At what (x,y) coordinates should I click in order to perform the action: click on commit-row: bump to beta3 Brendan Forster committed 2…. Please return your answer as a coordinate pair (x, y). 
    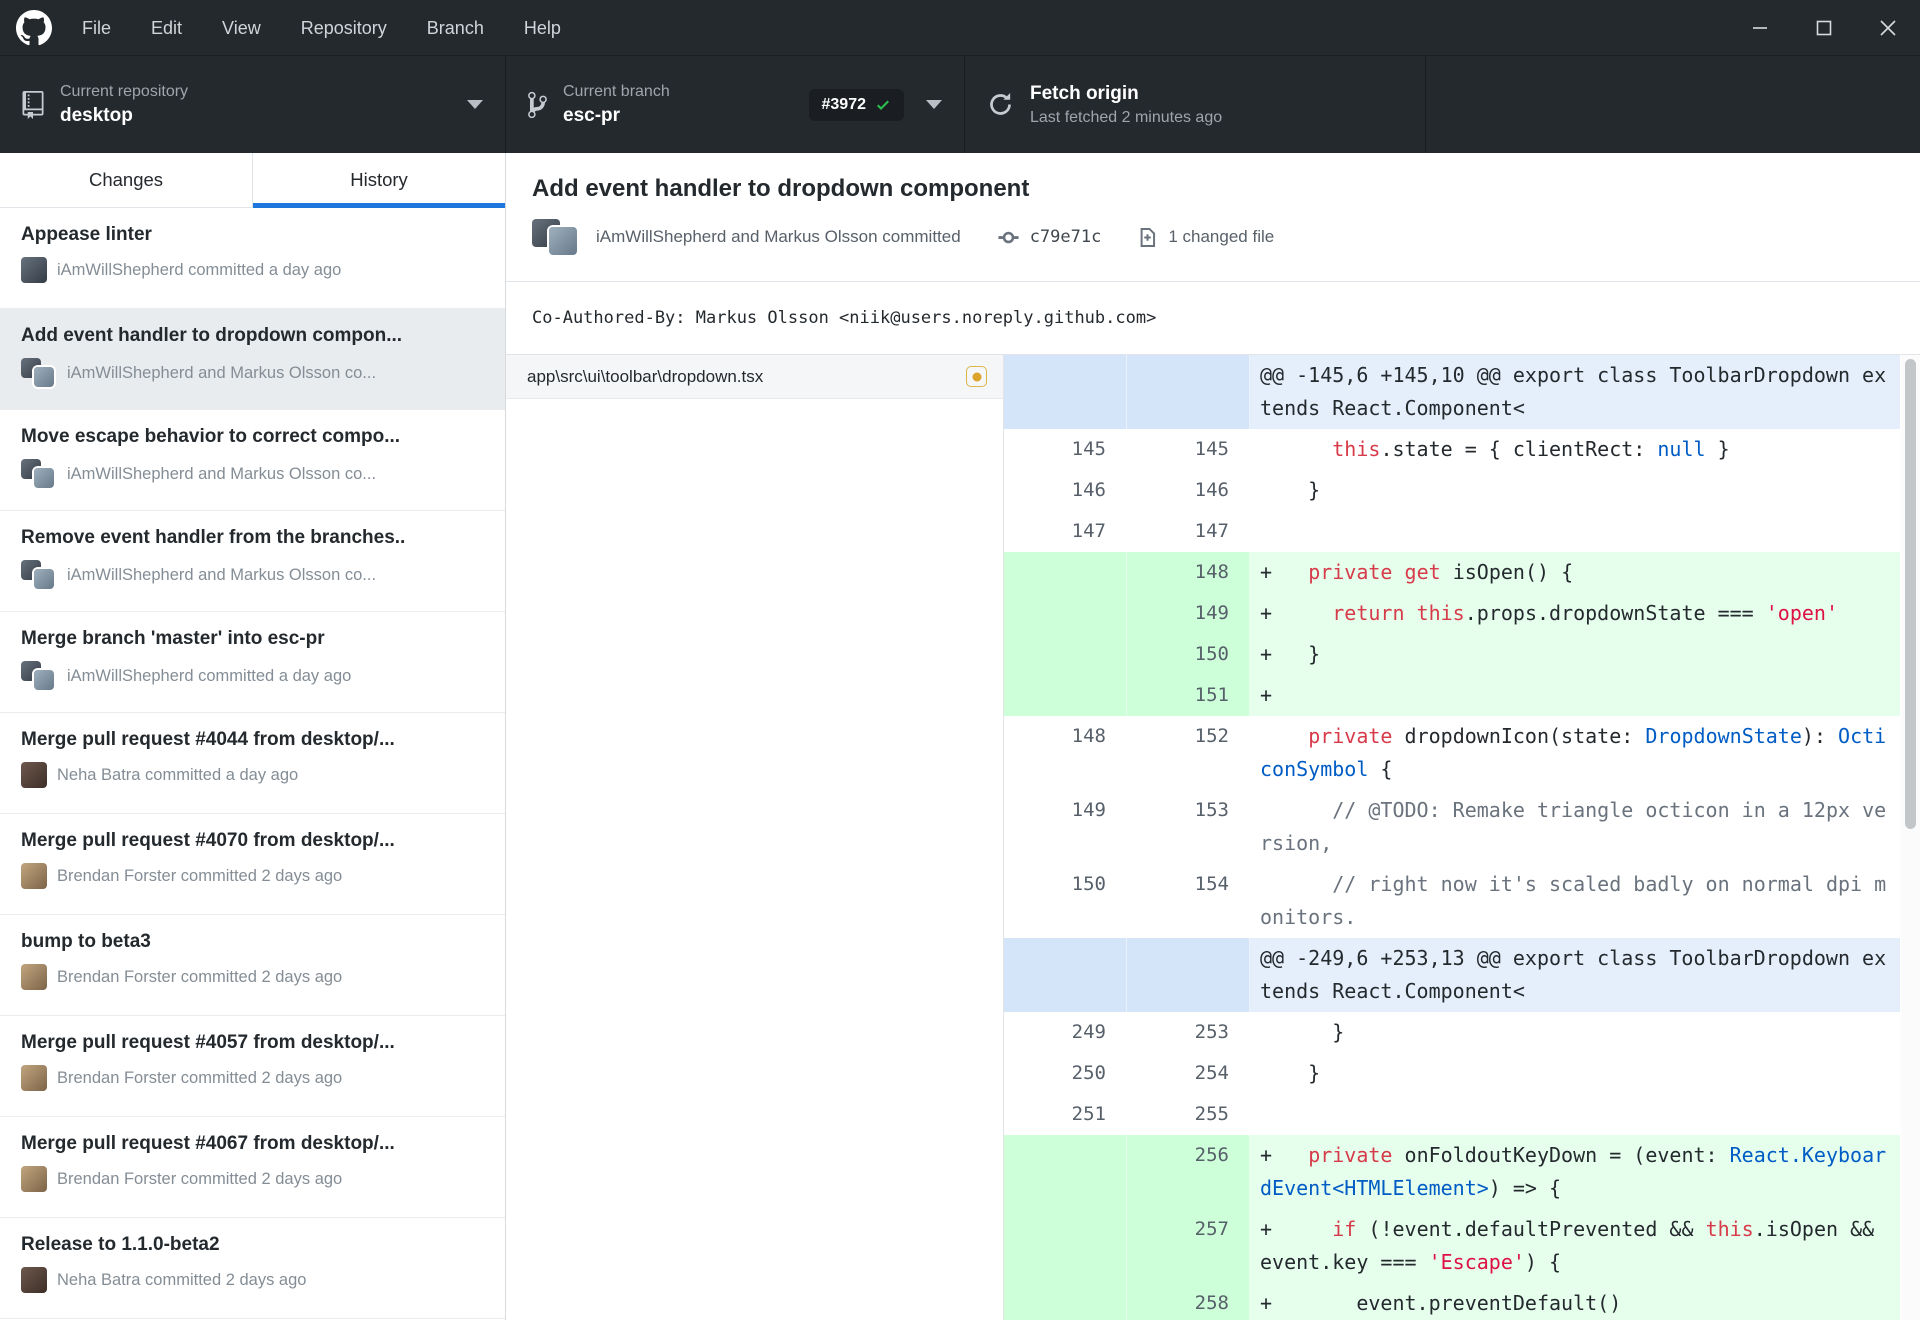
    Looking at the image, I should click on (252, 965).